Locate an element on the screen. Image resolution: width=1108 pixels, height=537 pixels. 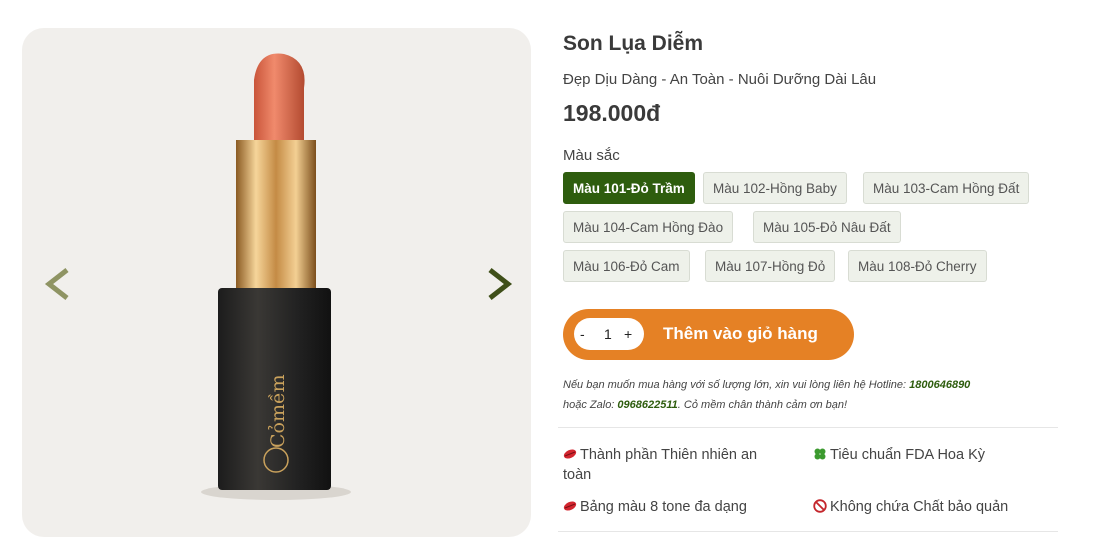
product-image: Cỏmềm is located at coordinates (276, 276).